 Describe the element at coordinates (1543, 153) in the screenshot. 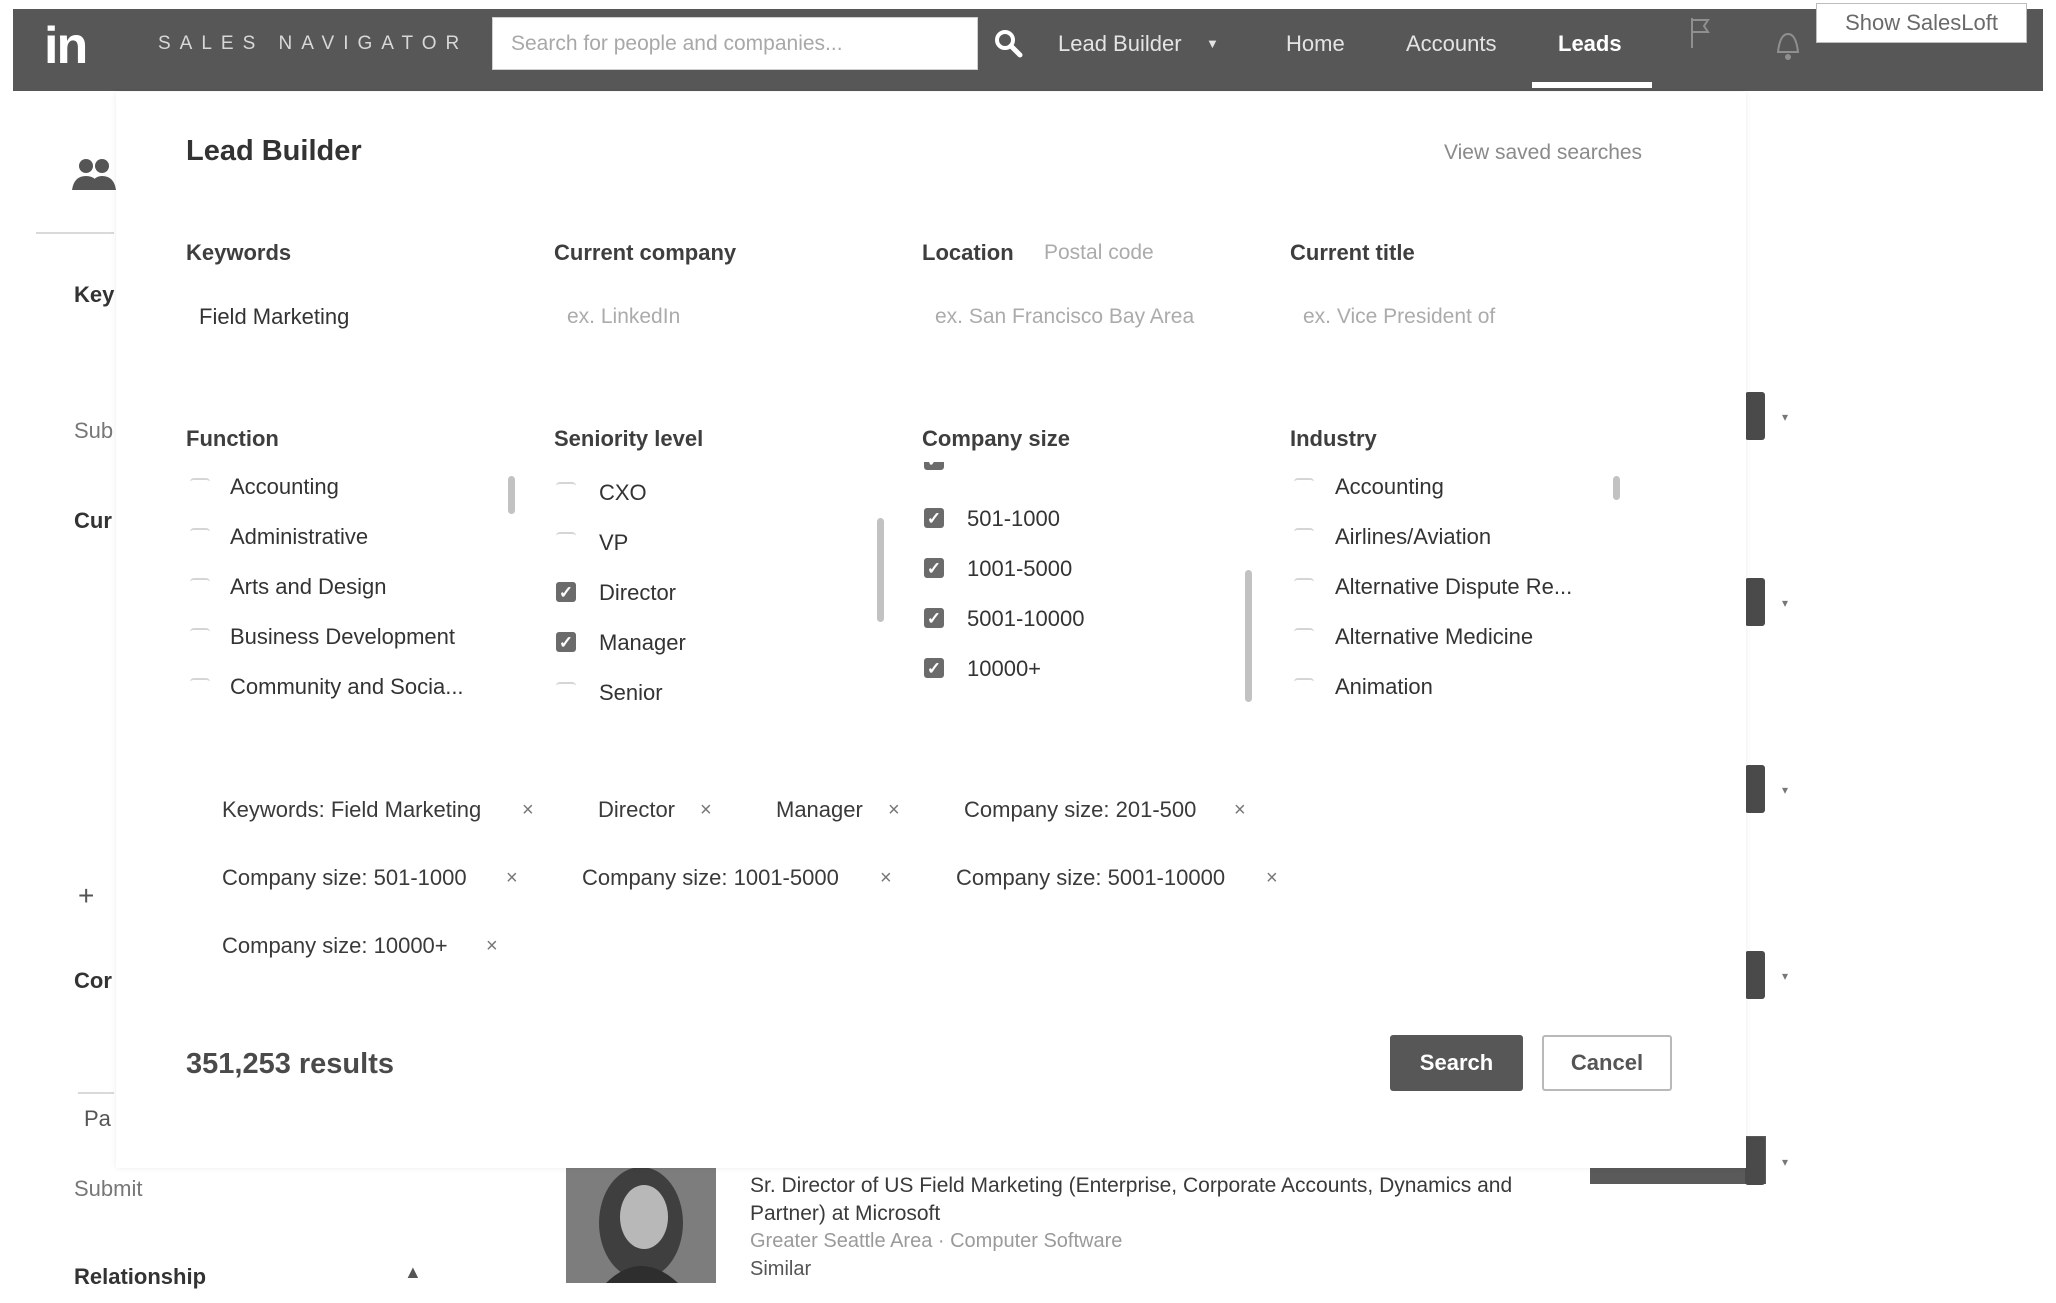

I see `view-saved-searches-link: View saved searches` at that location.